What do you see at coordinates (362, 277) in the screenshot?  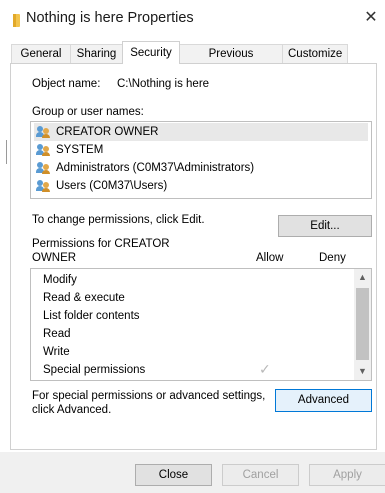 I see `scroll-up-arrow-icon: ▲` at bounding box center [362, 277].